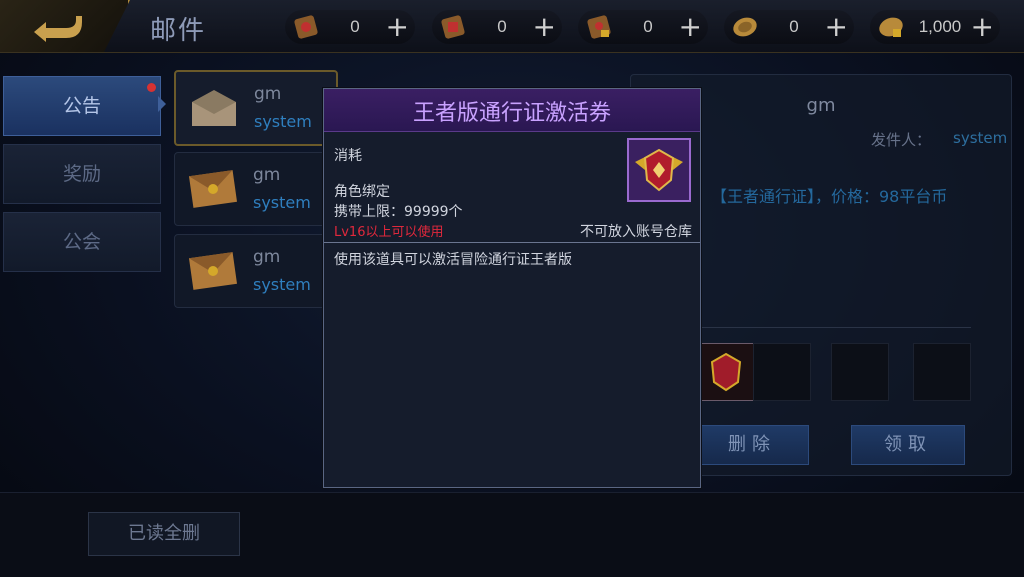 The height and width of the screenshot is (577, 1024). I want to click on item-icon-frame, so click(659, 170).